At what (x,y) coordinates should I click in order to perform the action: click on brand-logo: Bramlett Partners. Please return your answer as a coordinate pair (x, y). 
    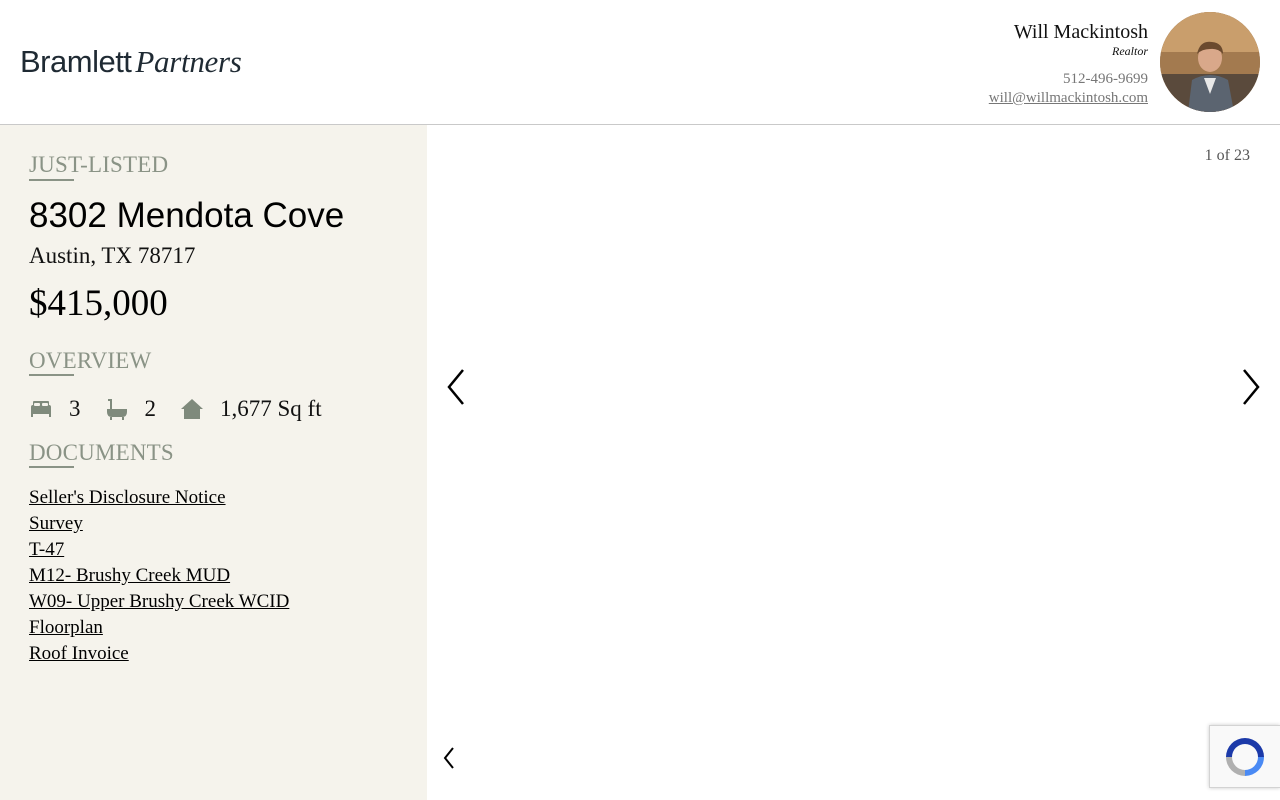
    Looking at the image, I should click on (131, 62).